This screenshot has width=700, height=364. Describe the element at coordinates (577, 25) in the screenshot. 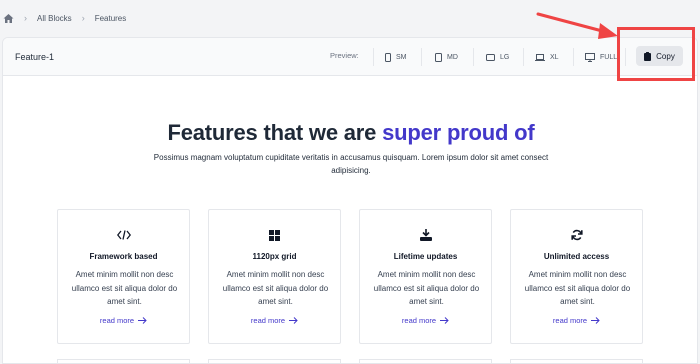

I see `annotation-arrow-icon` at that location.